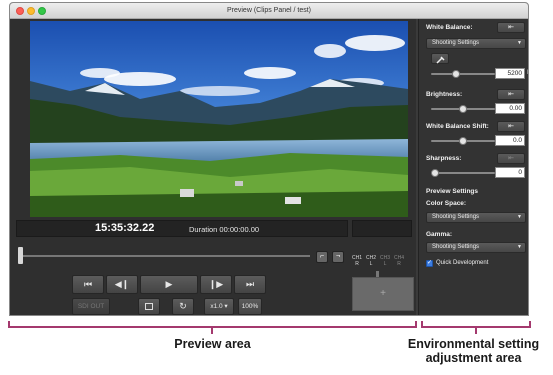 This screenshot has height=375, width=553. I want to click on loop-button: ↻, so click(183, 306).